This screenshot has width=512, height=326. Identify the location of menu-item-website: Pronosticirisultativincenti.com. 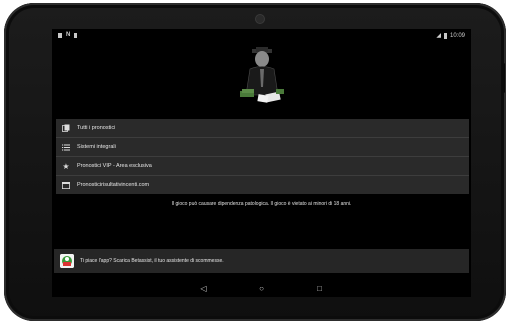
(262, 185).